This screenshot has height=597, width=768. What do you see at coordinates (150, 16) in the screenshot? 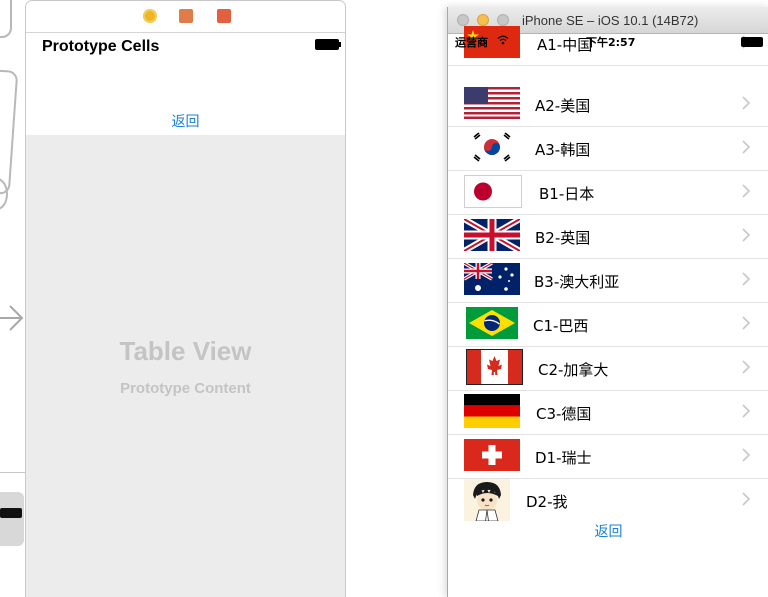
I see `view-controller-icon` at bounding box center [150, 16].